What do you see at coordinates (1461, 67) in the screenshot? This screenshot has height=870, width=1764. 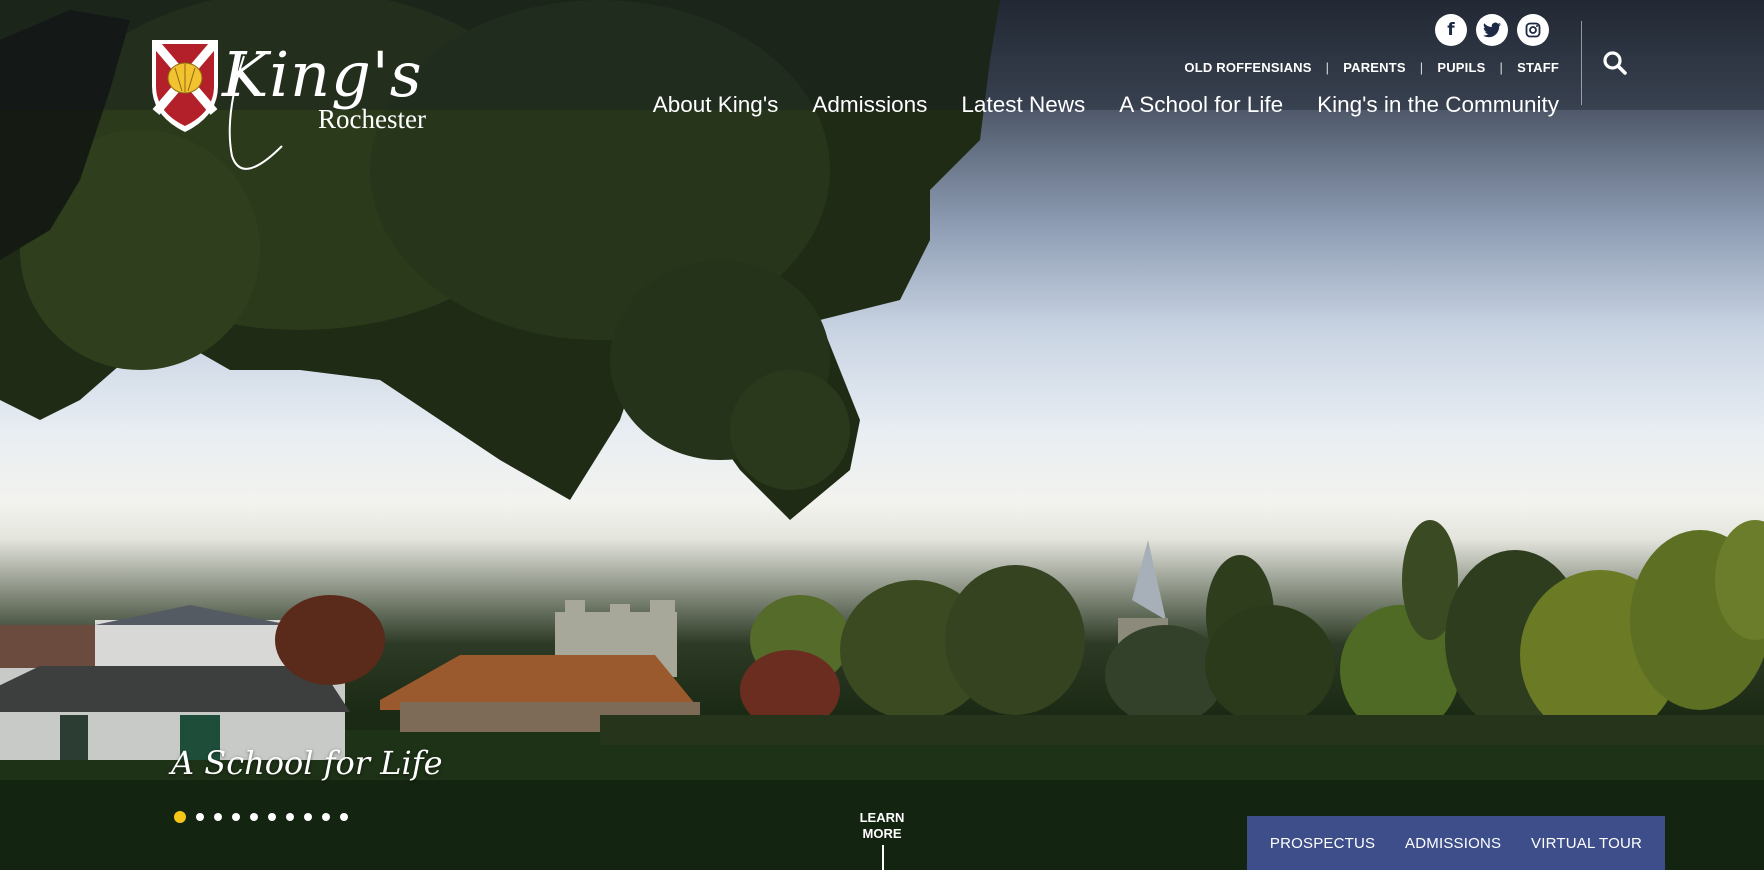 I see `utility-link-pupils: PUPILS` at bounding box center [1461, 67].